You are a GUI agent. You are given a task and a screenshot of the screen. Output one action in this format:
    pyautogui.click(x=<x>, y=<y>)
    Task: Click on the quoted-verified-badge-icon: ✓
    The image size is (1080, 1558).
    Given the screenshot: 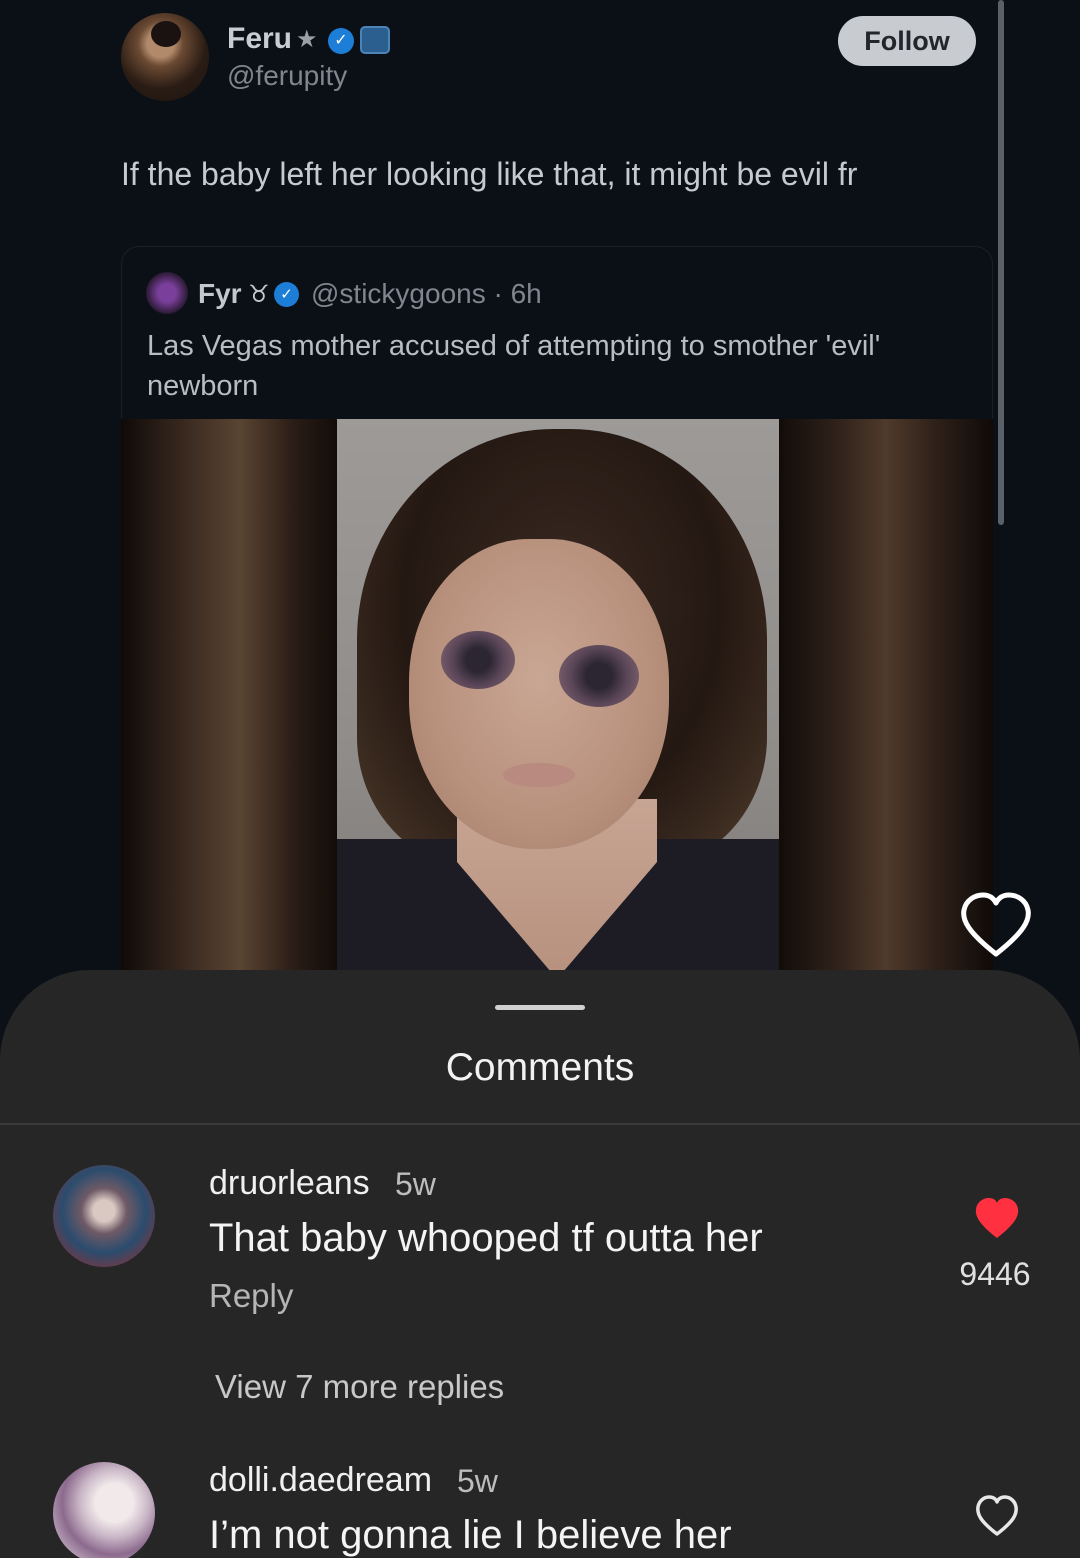 What is the action you would take?
    pyautogui.click(x=286, y=294)
    